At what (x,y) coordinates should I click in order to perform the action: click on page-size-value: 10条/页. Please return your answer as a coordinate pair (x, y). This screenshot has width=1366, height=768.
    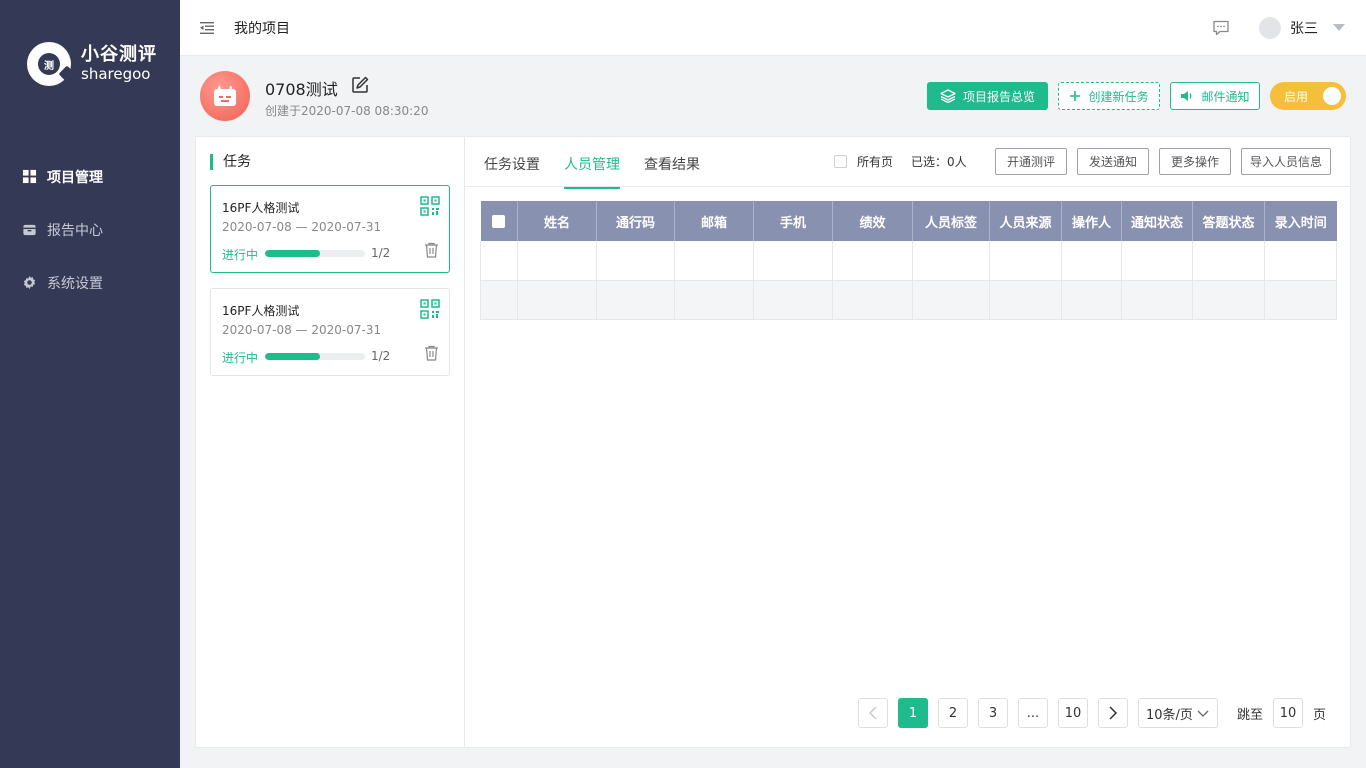
    Looking at the image, I should click on (1169, 715).